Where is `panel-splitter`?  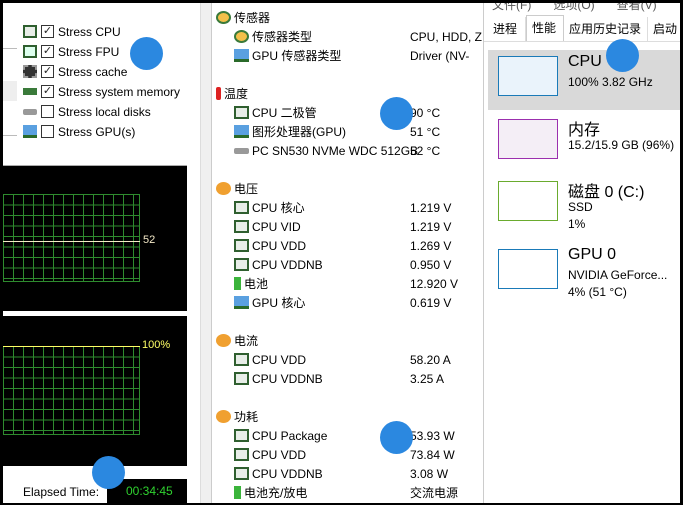 panel-splitter is located at coordinates (206, 253).